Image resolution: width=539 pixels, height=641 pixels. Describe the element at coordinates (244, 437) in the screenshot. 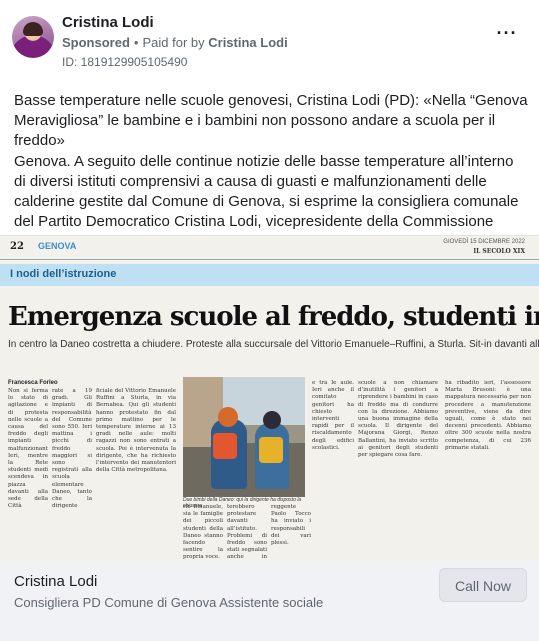

I see `article-photo` at that location.